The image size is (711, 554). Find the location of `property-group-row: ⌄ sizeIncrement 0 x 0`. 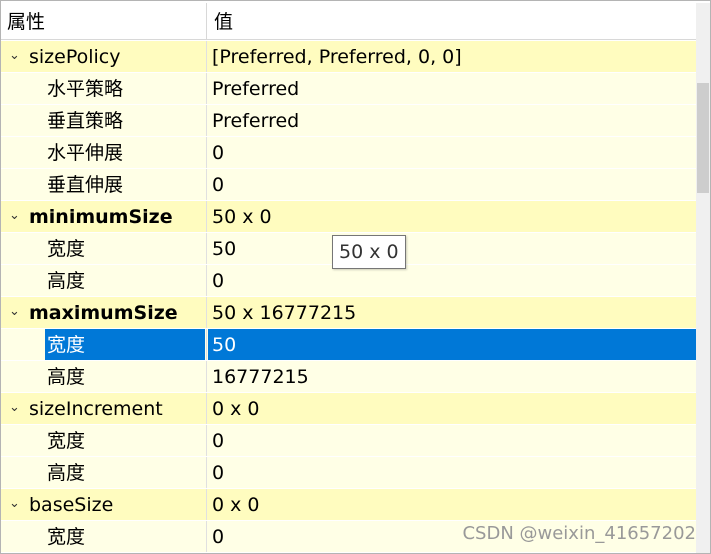

property-group-row: ⌄ sizeIncrement 0 x 0 is located at coordinates (349, 409).